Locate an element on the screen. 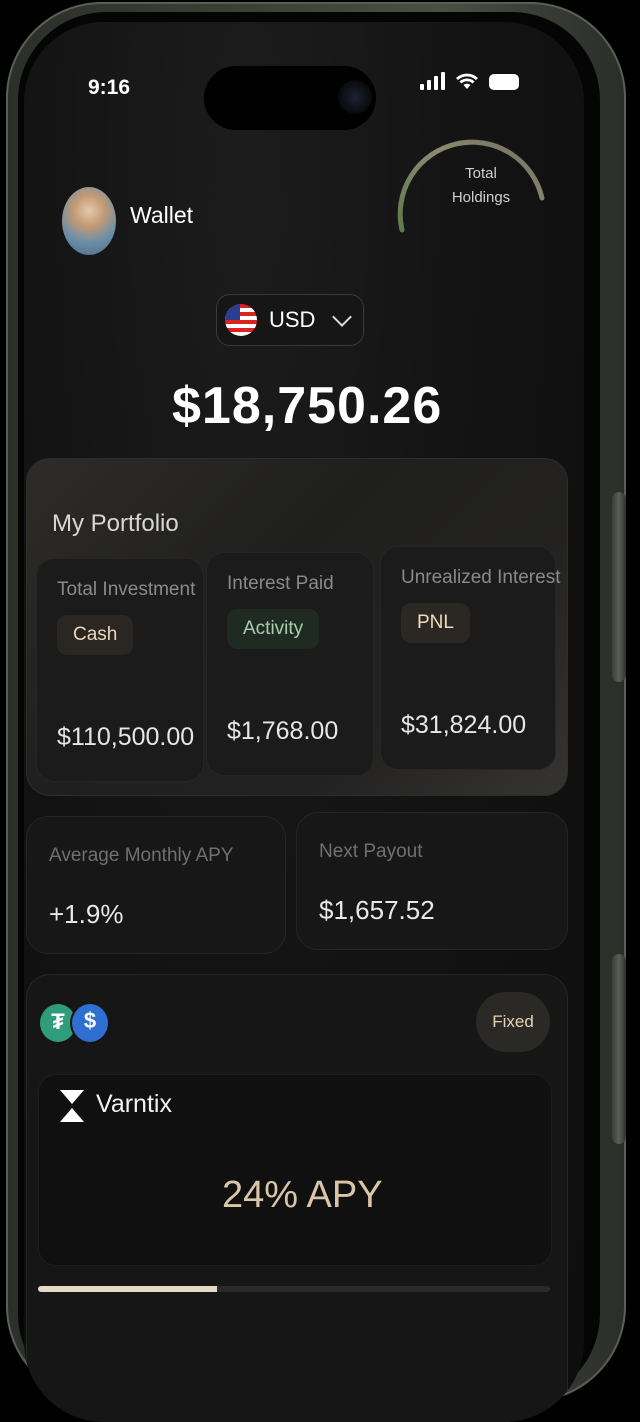 The height and width of the screenshot is (1422, 640). next-payout-card: Next Payout $1,657.52 is located at coordinates (432, 881).